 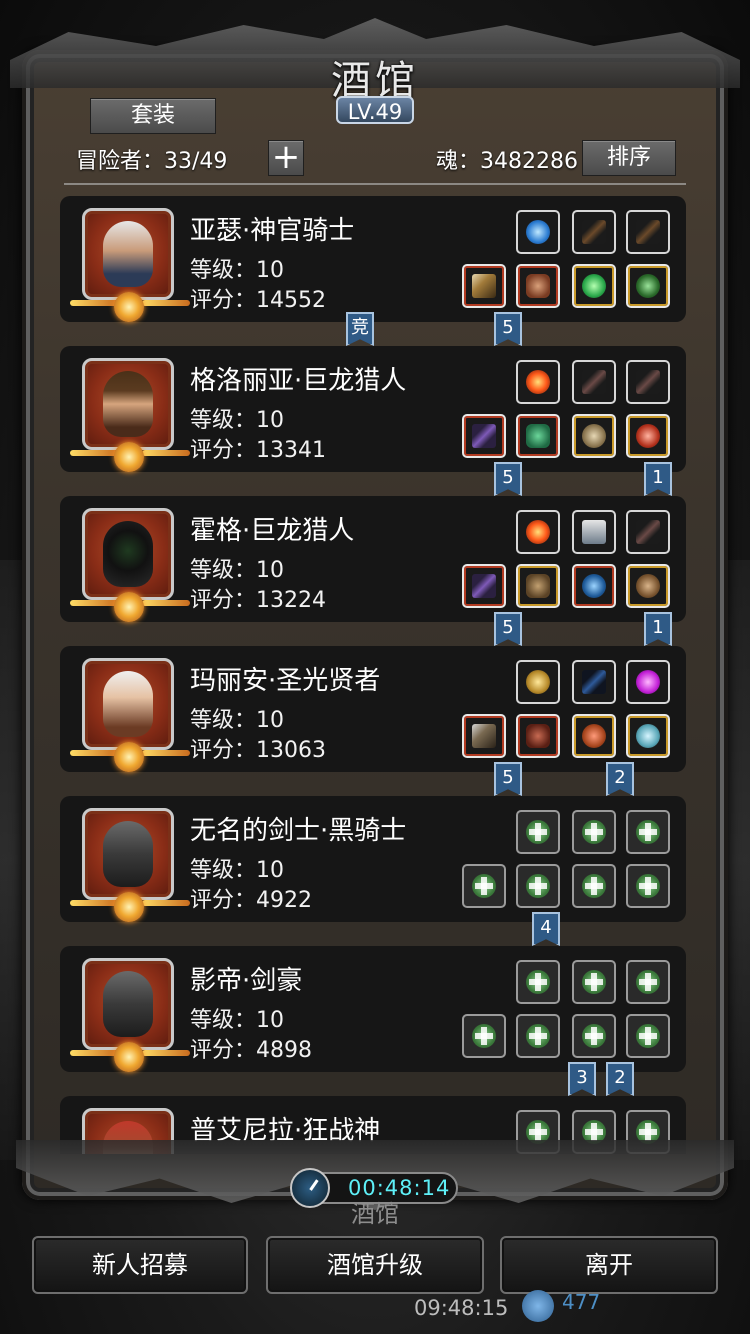 I want to click on header-divider, so click(x=375, y=184).